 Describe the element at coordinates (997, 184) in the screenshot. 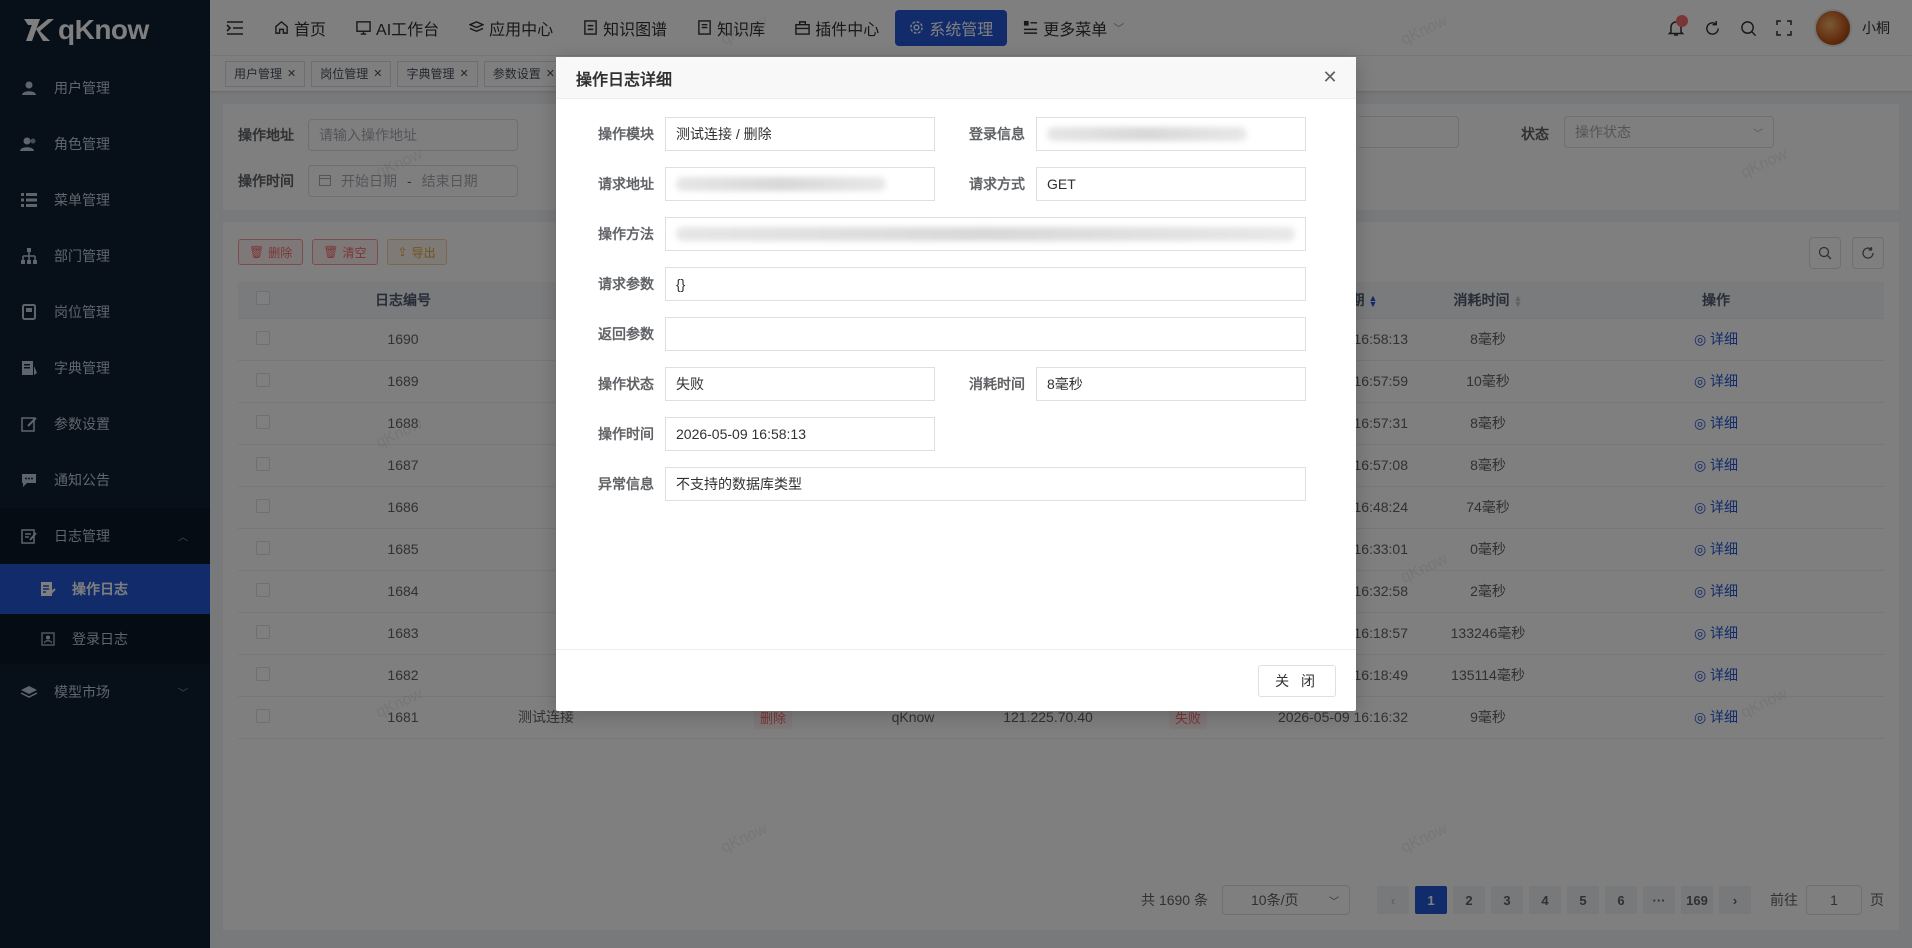

I see `method-label: 请求方式` at that location.